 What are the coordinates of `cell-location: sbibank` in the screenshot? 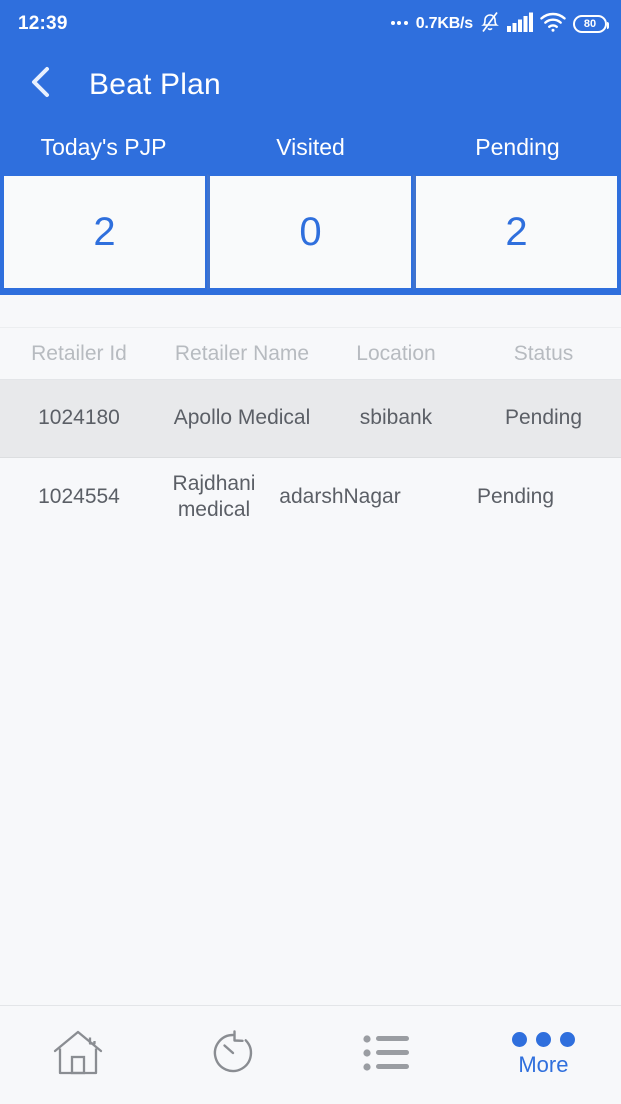 It's located at (396, 418).